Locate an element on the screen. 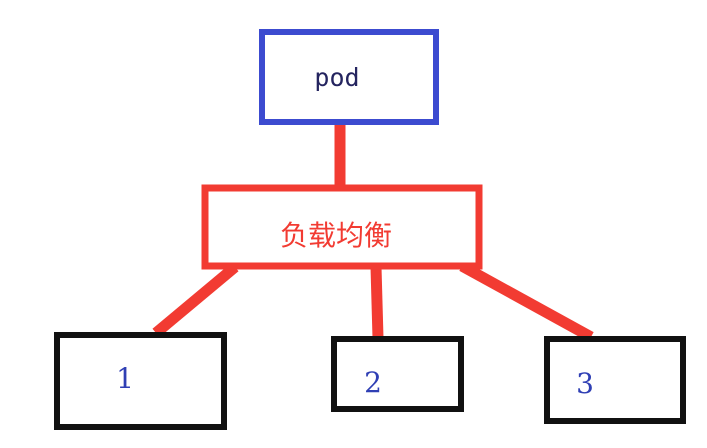 This screenshot has width=707, height=448. pod-label: pod is located at coordinates (336, 77).